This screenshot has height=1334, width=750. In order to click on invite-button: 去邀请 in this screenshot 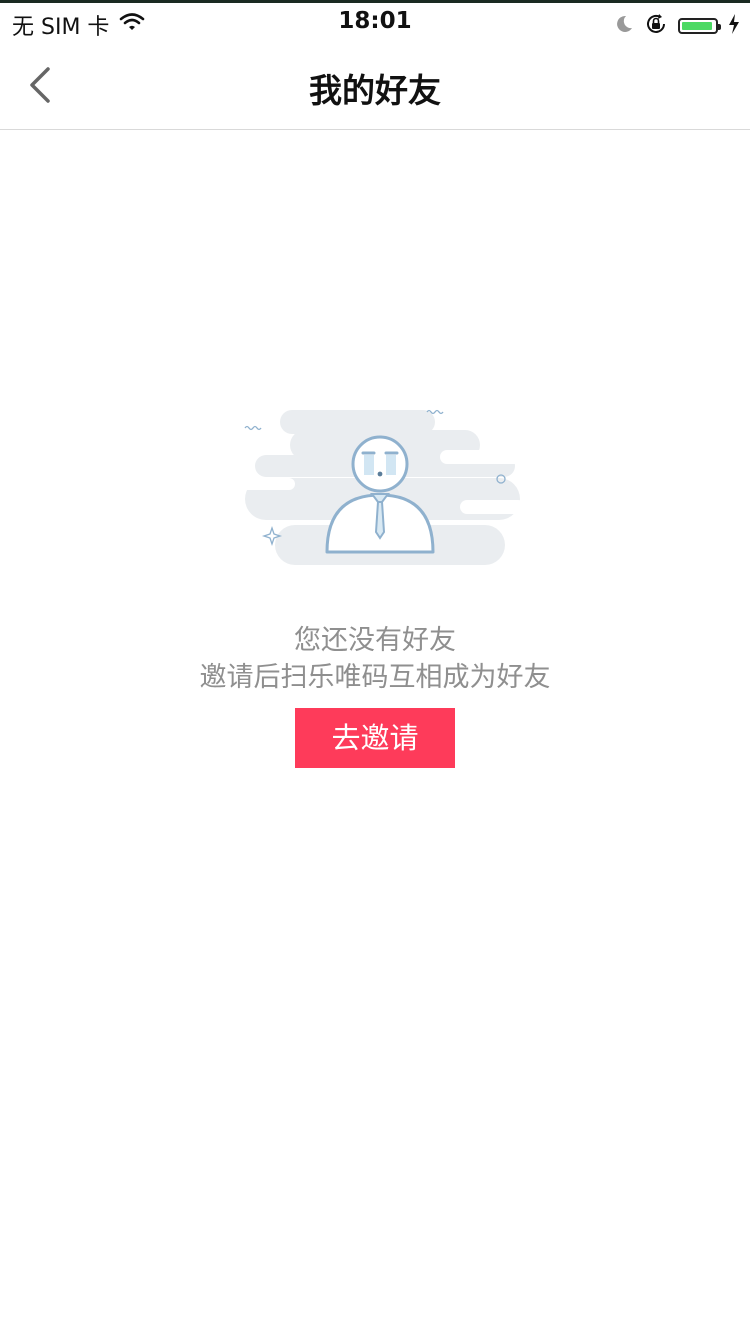, I will do `click(375, 738)`.